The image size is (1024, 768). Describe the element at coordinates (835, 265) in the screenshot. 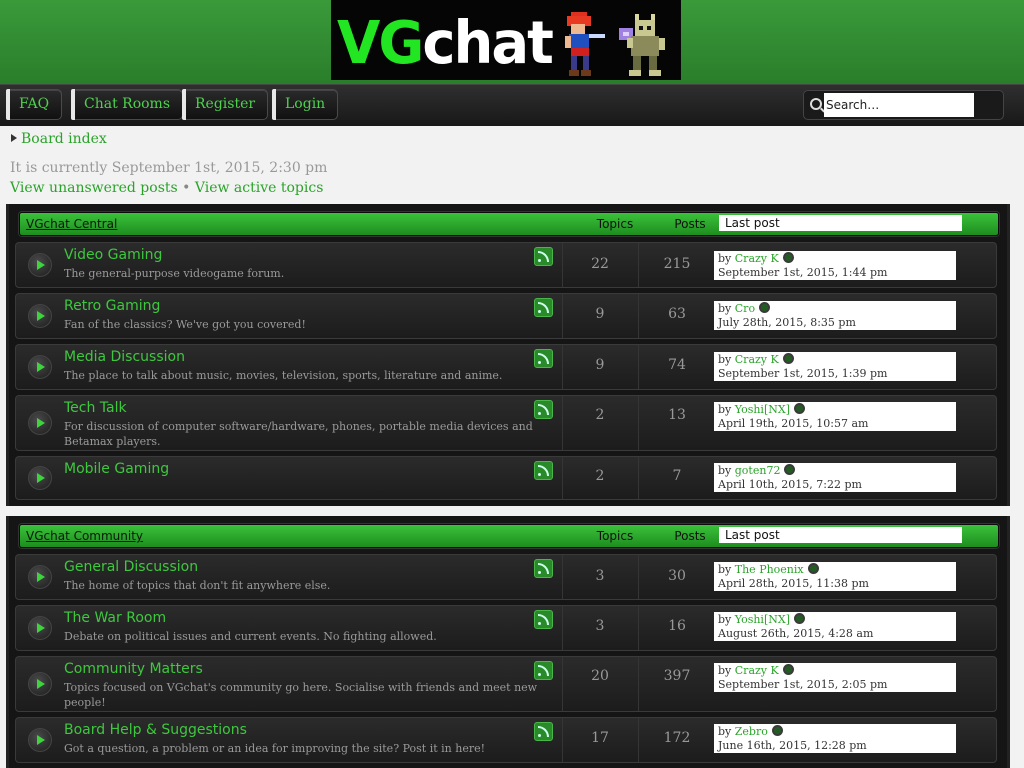

I see `last-post-box: by Crazy K September 1st, 2015, 1:44 pm` at that location.